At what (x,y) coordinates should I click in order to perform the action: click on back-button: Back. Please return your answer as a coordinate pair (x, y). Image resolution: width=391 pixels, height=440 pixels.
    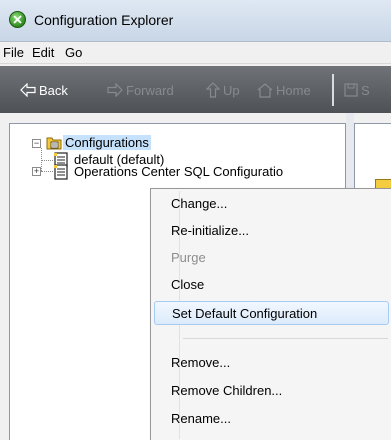
    Looking at the image, I should click on (44, 90).